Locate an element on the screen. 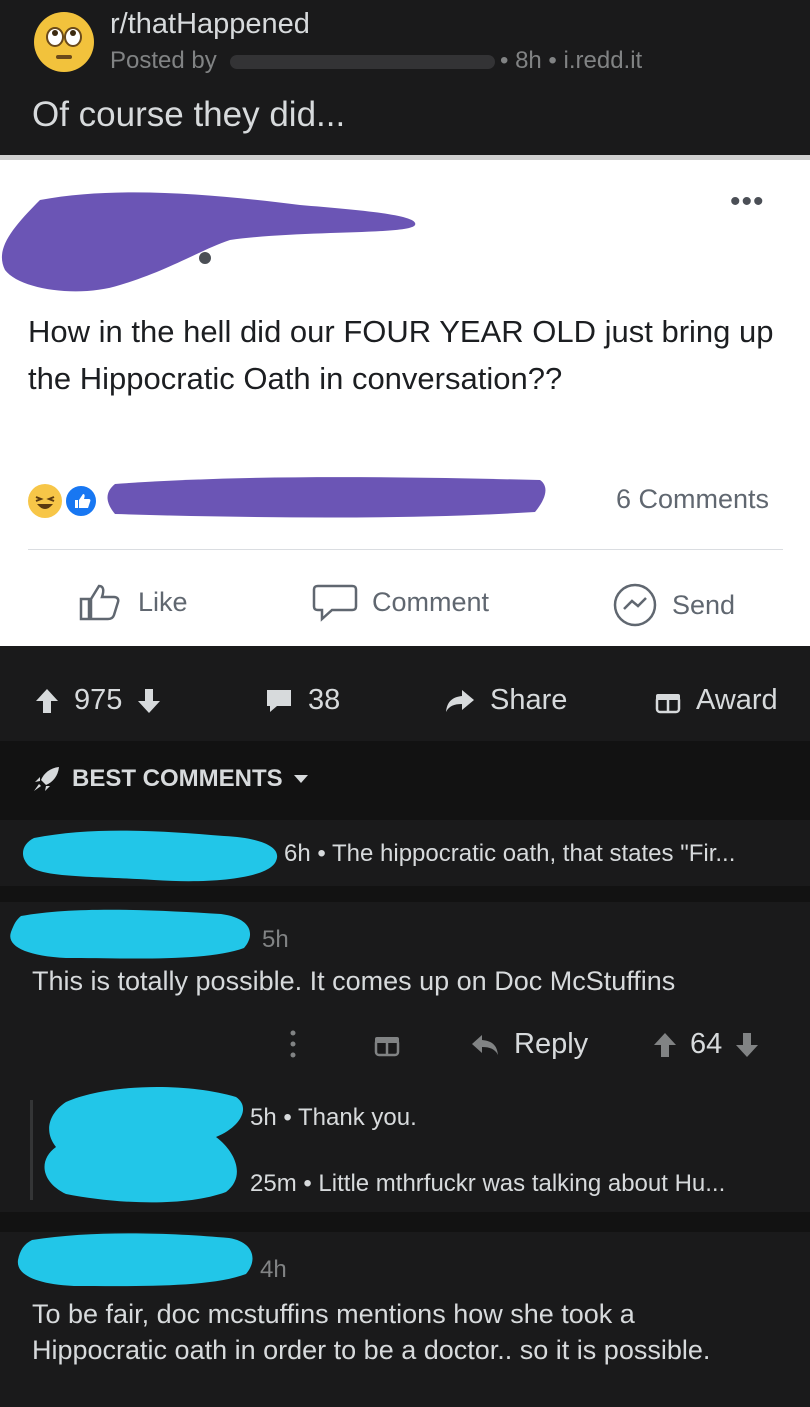 This screenshot has height=1407, width=810. award-label: Award is located at coordinates (737, 700).